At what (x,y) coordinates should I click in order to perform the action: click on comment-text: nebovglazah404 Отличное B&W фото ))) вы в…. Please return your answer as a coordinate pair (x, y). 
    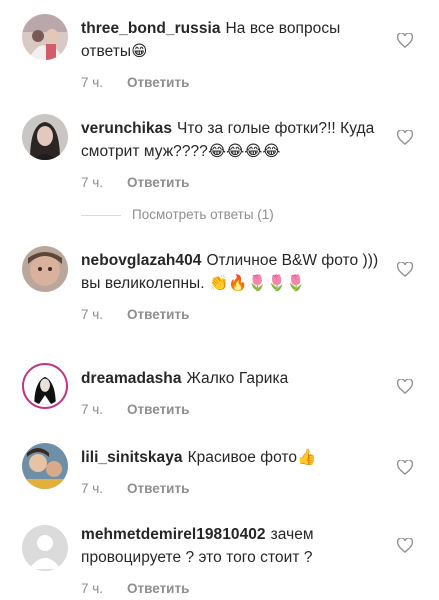
    Looking at the image, I should click on (231, 272).